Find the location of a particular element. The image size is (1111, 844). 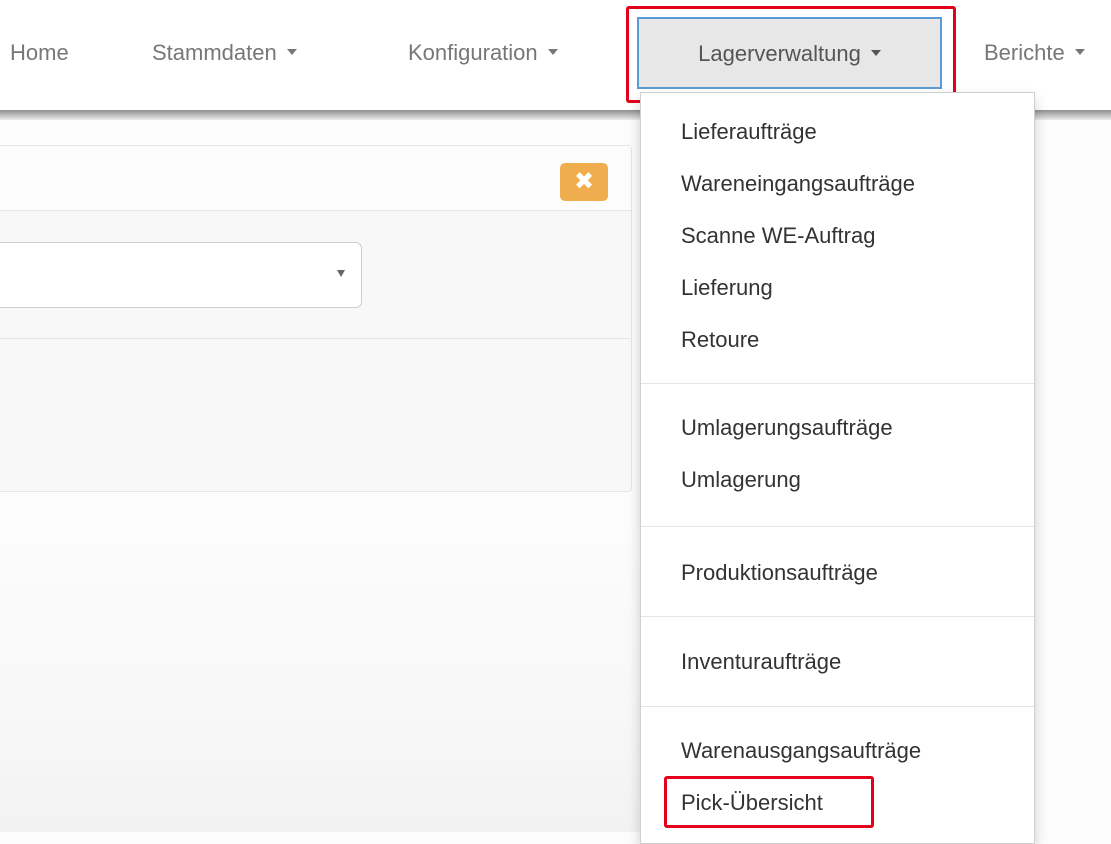

chevron-down-icon is located at coordinates (341, 273).